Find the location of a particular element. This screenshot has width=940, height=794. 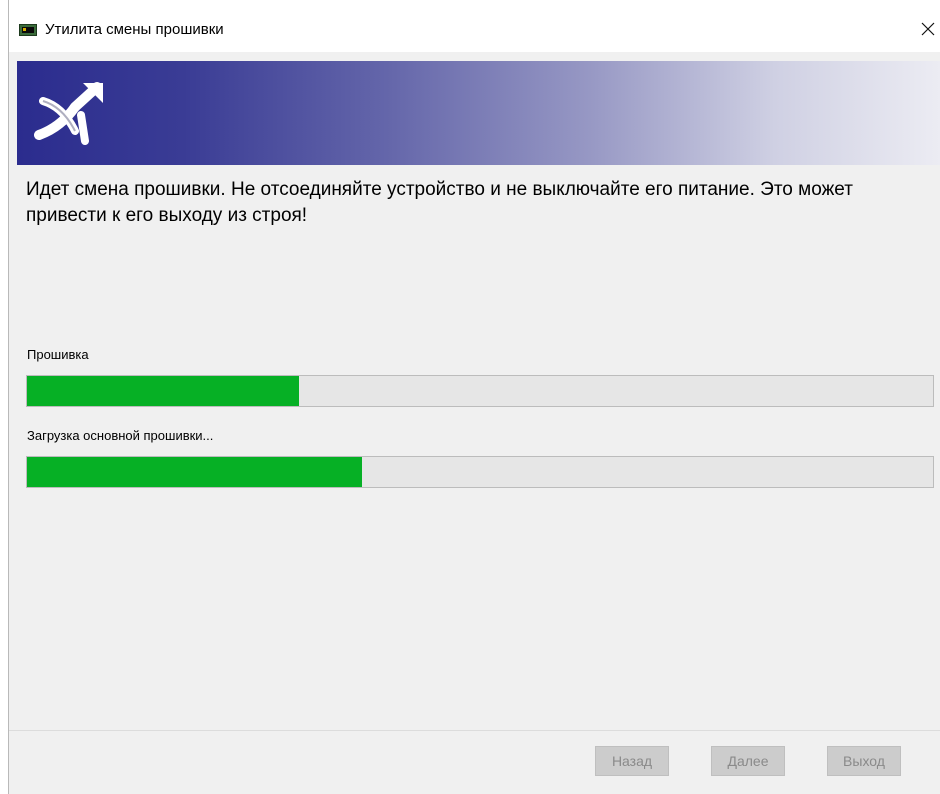

close-icon is located at coordinates (928, 29).